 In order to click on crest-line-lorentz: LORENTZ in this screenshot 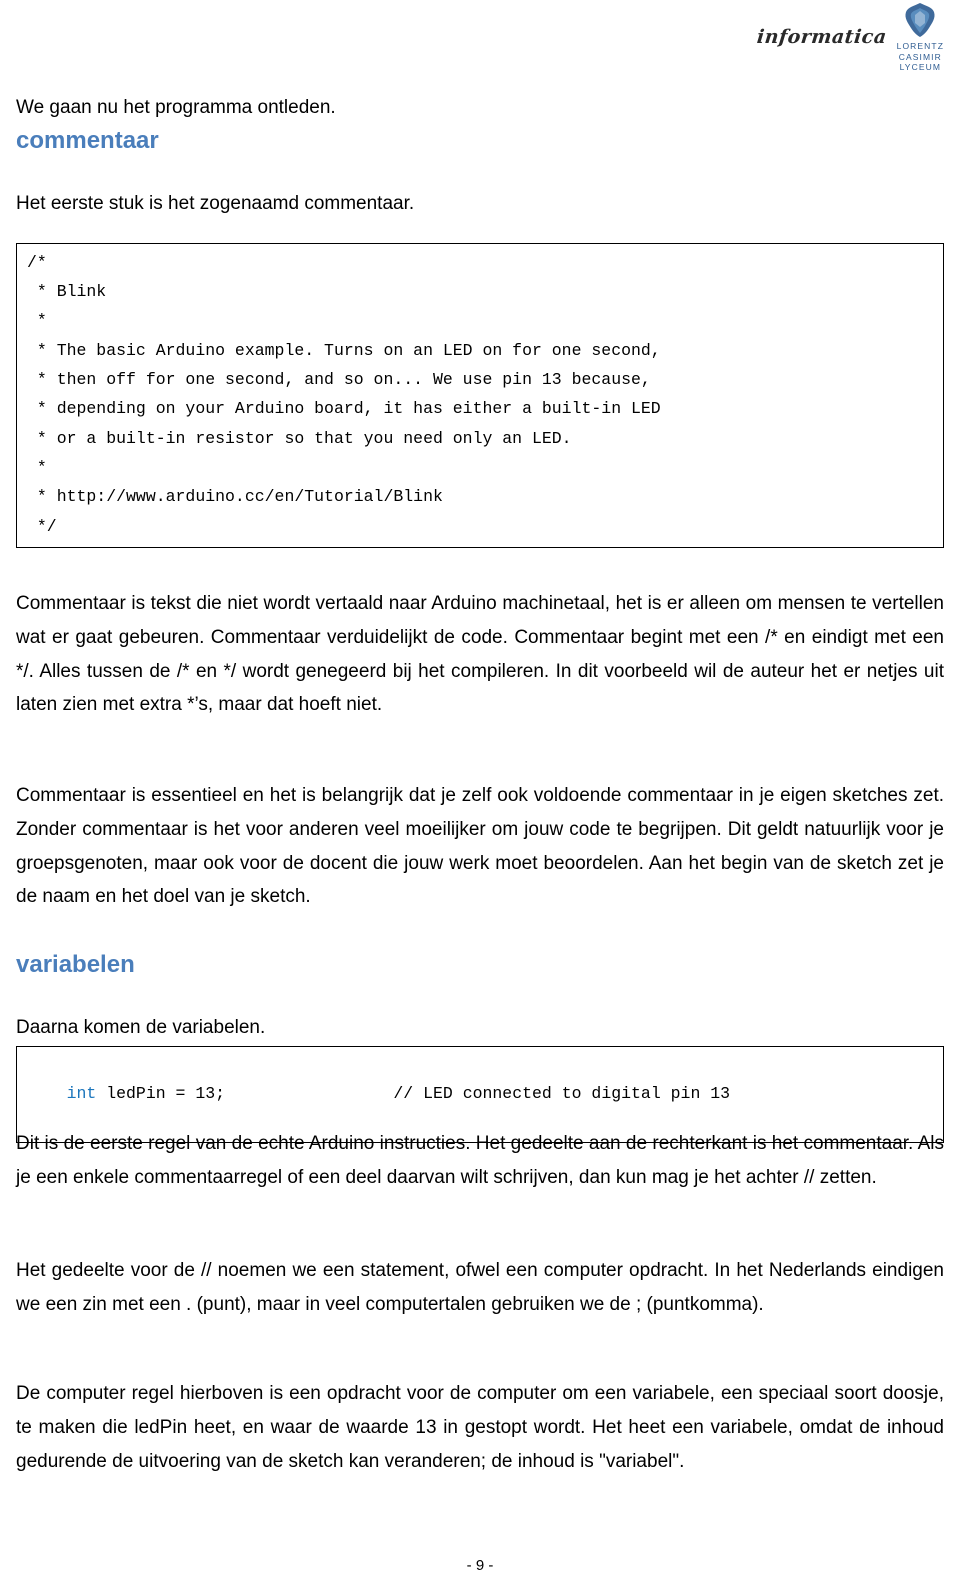, I will do `click(920, 46)`.